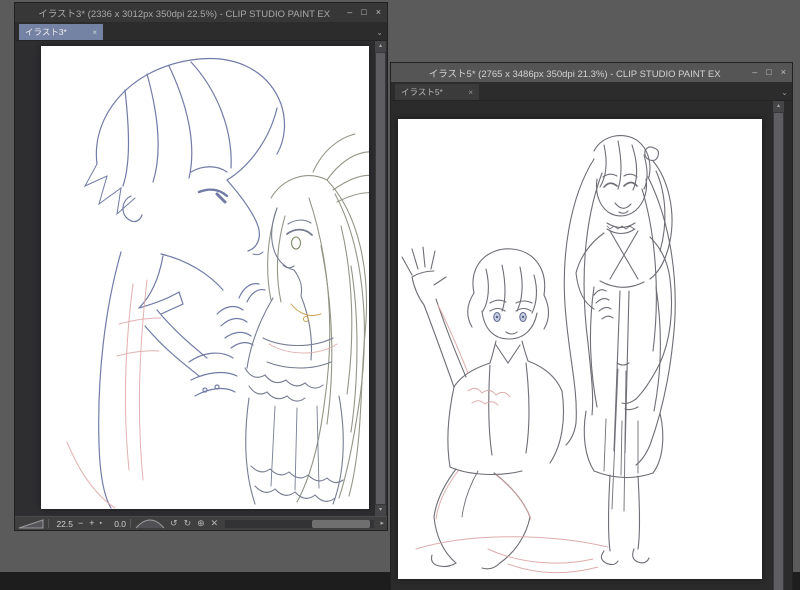 The width and height of the screenshot is (800, 590). Describe the element at coordinates (215, 523) in the screenshot. I see `reset-view-icon: ✕` at that location.